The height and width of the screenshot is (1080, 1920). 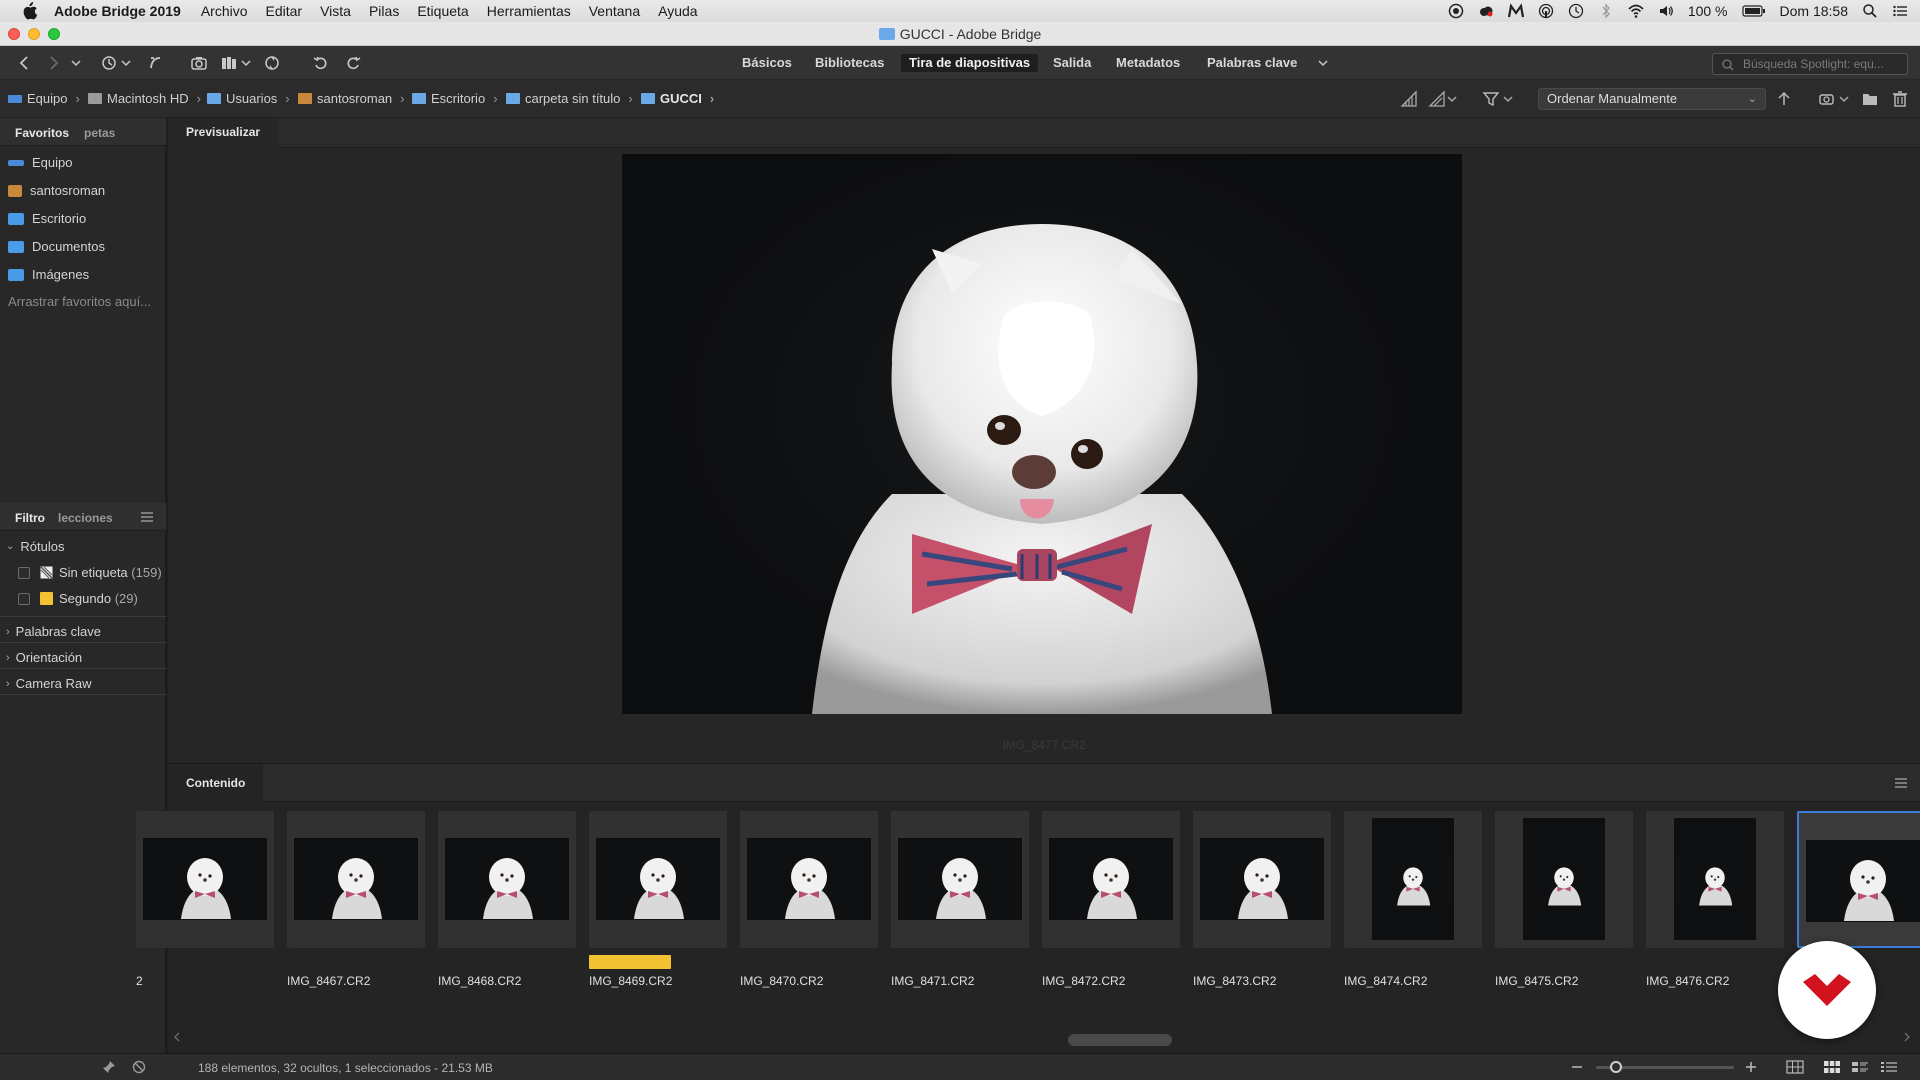 I want to click on sort-order-select: Ordenar Manualmente ⌄, so click(x=1652, y=99).